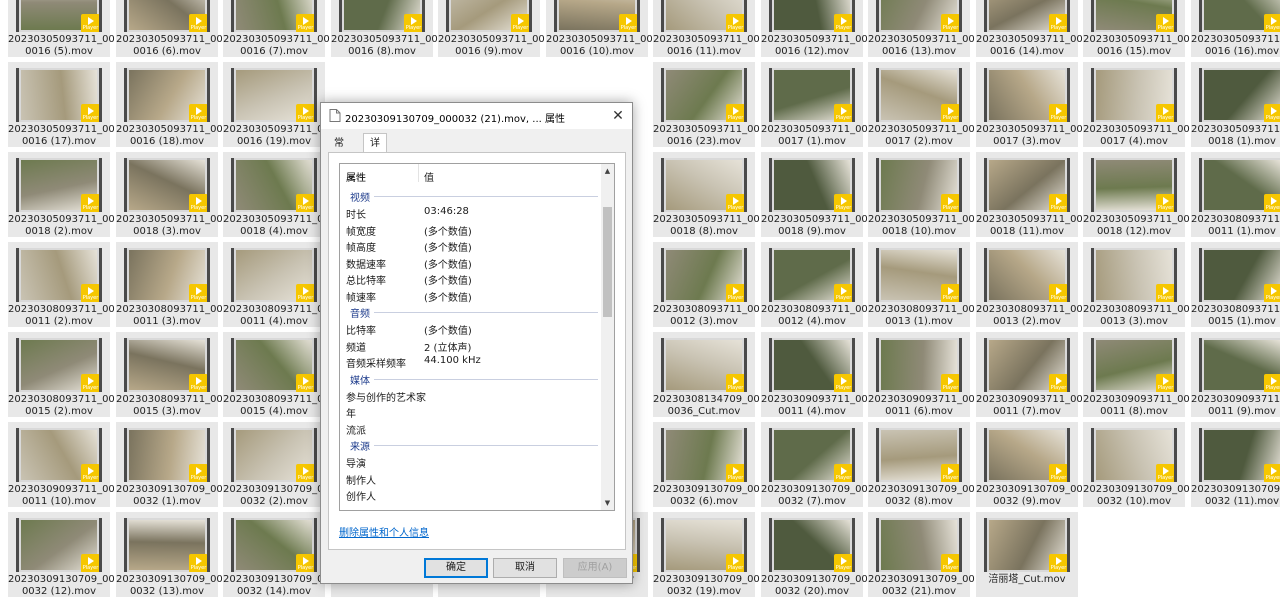 Image resolution: width=1280 pixels, height=598 pixels. Describe the element at coordinates (169, 104) in the screenshot. I see `file-tile: Player 20230305093711_00 0016 (18).mov` at that location.